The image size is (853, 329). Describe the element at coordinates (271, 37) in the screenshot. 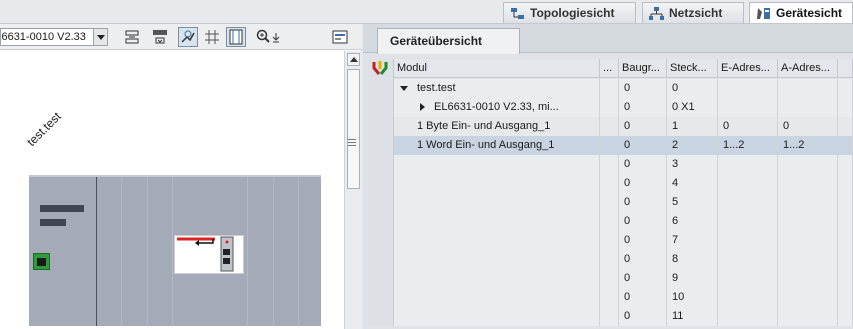

I see `zoom-icon` at that location.